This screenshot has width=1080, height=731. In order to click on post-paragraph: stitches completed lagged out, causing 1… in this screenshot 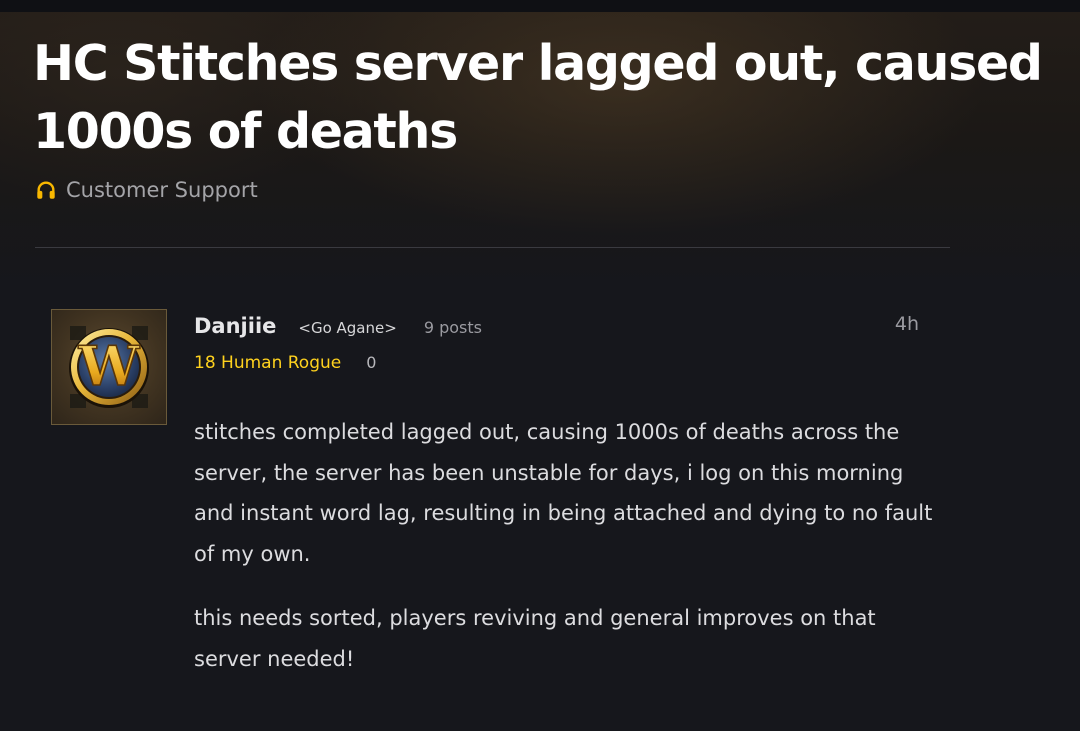, I will do `click(563, 493)`.